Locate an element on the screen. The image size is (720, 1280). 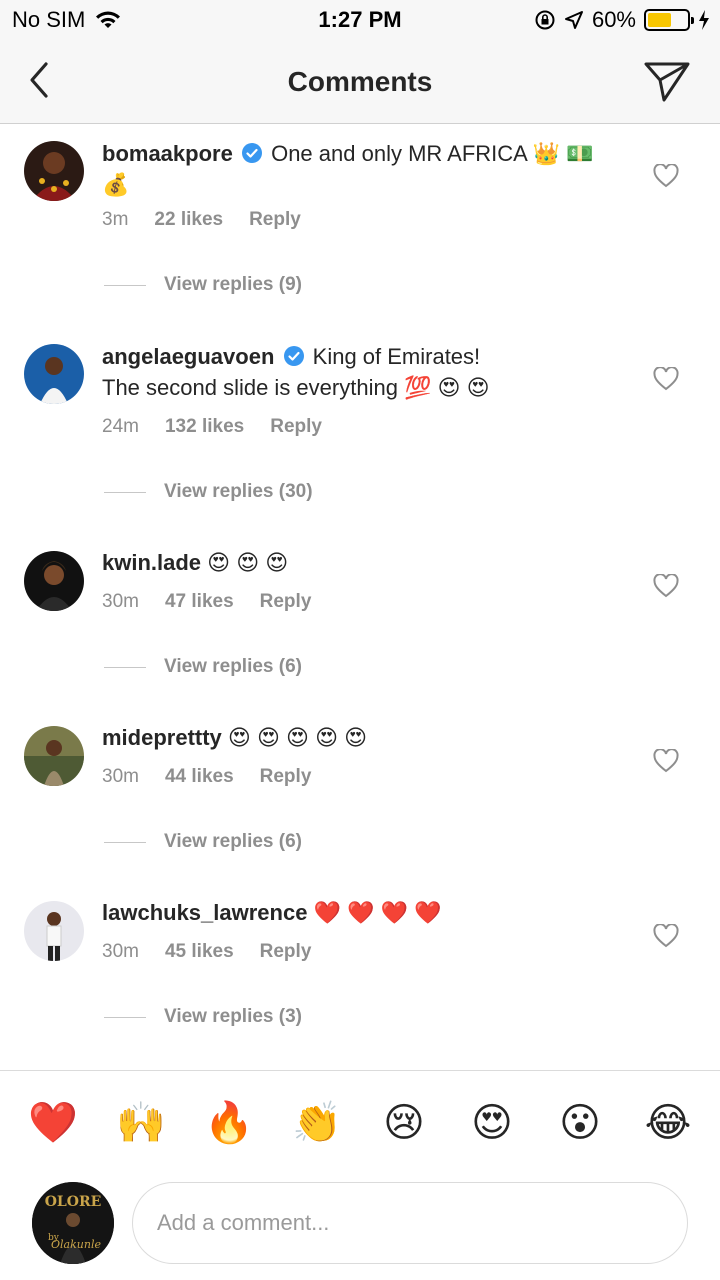
comment-meta: 30m 44 likes Reply is located at coordinates (219, 777).